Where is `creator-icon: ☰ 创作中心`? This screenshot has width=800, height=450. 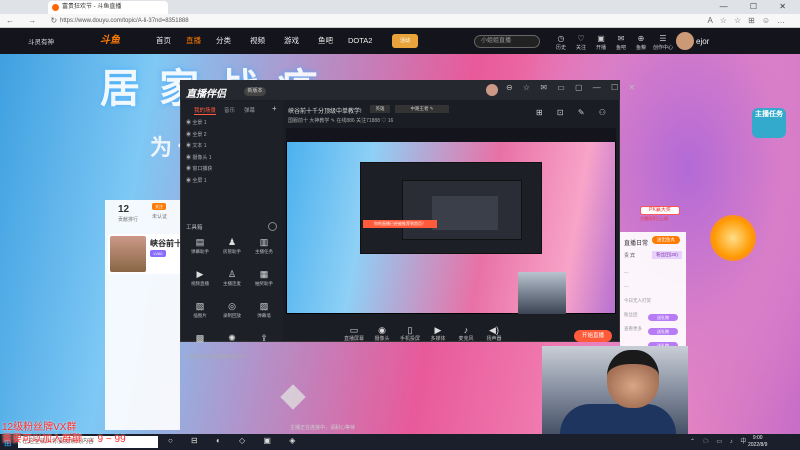 creator-icon: ☰ 创作中心 is located at coordinates (663, 43).